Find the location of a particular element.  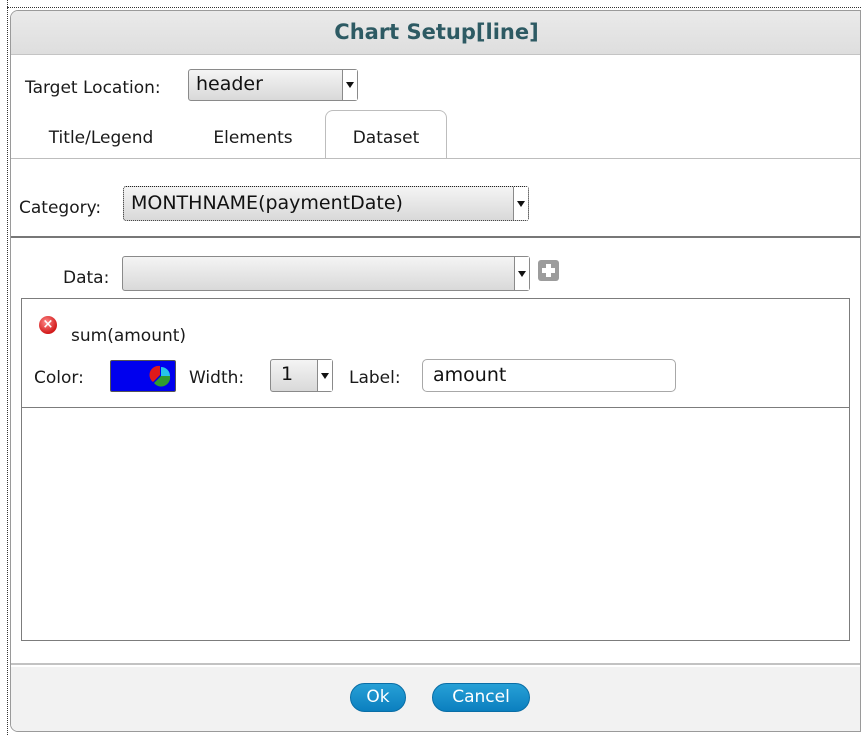

dialog-title: Chart Setup[line] is located at coordinates (436, 32).